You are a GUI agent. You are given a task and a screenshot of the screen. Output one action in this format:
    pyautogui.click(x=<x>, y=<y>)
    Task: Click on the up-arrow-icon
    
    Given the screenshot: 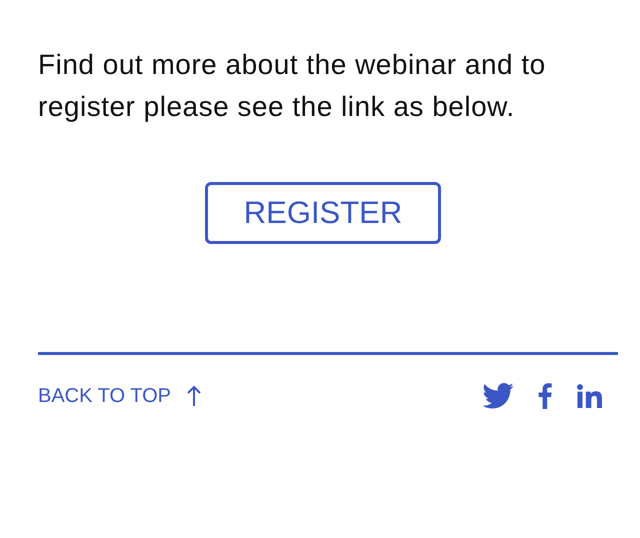 What is the action you would take?
    pyautogui.click(x=194, y=396)
    